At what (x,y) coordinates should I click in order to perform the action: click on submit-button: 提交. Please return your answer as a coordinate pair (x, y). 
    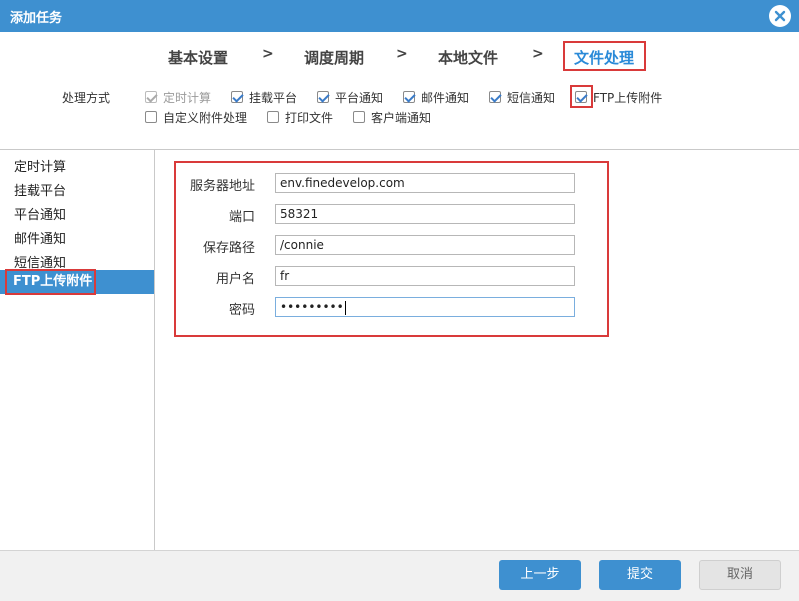
    Looking at the image, I should click on (640, 575).